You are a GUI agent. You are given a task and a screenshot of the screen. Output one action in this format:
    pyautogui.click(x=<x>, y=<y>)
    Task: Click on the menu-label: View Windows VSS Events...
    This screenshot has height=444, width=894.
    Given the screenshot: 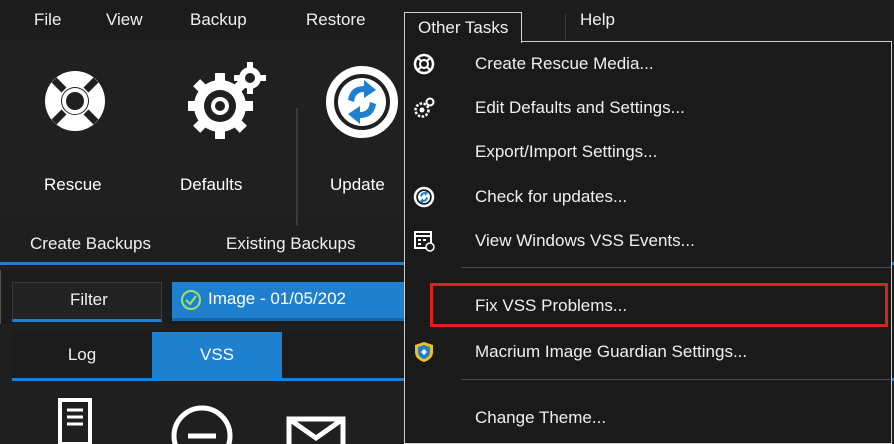 What is the action you would take?
    pyautogui.click(x=585, y=240)
    